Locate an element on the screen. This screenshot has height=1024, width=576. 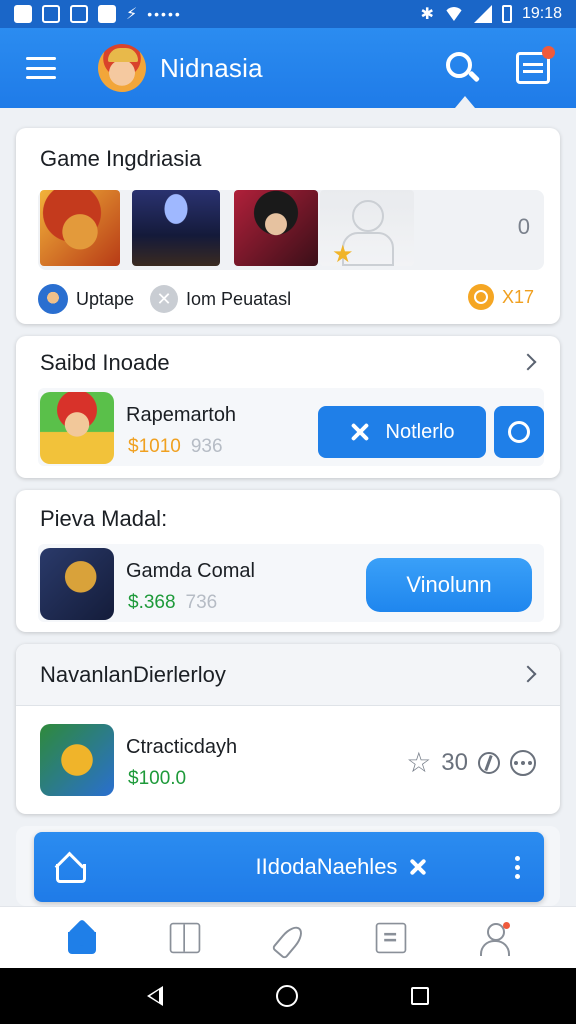
price: $100.0 is located at coordinates (157, 778).